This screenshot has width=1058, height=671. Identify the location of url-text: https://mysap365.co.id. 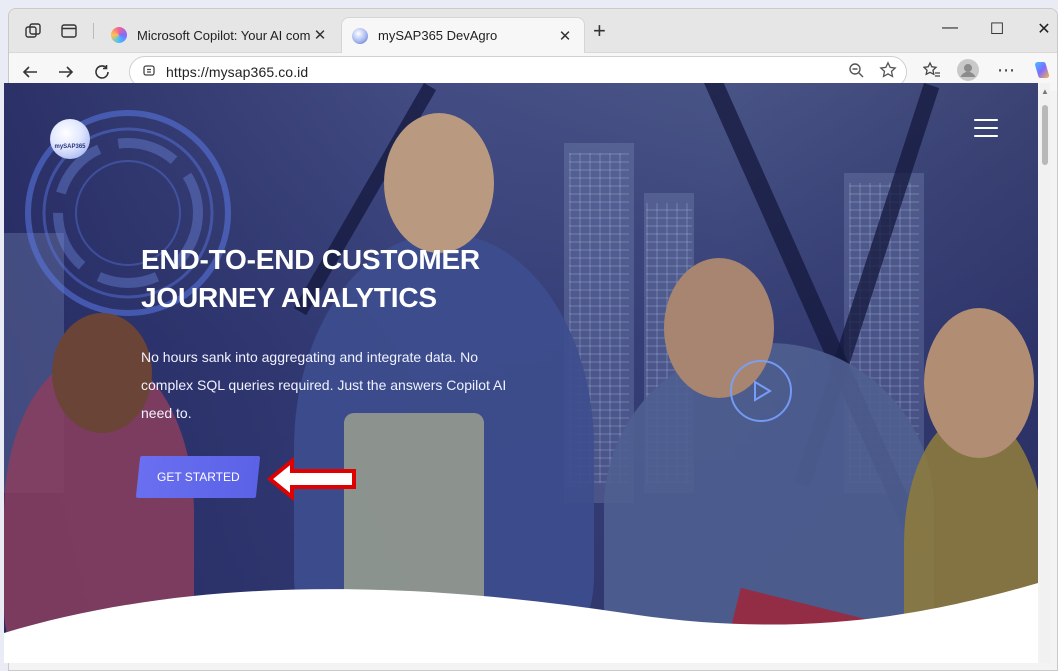
(237, 72).